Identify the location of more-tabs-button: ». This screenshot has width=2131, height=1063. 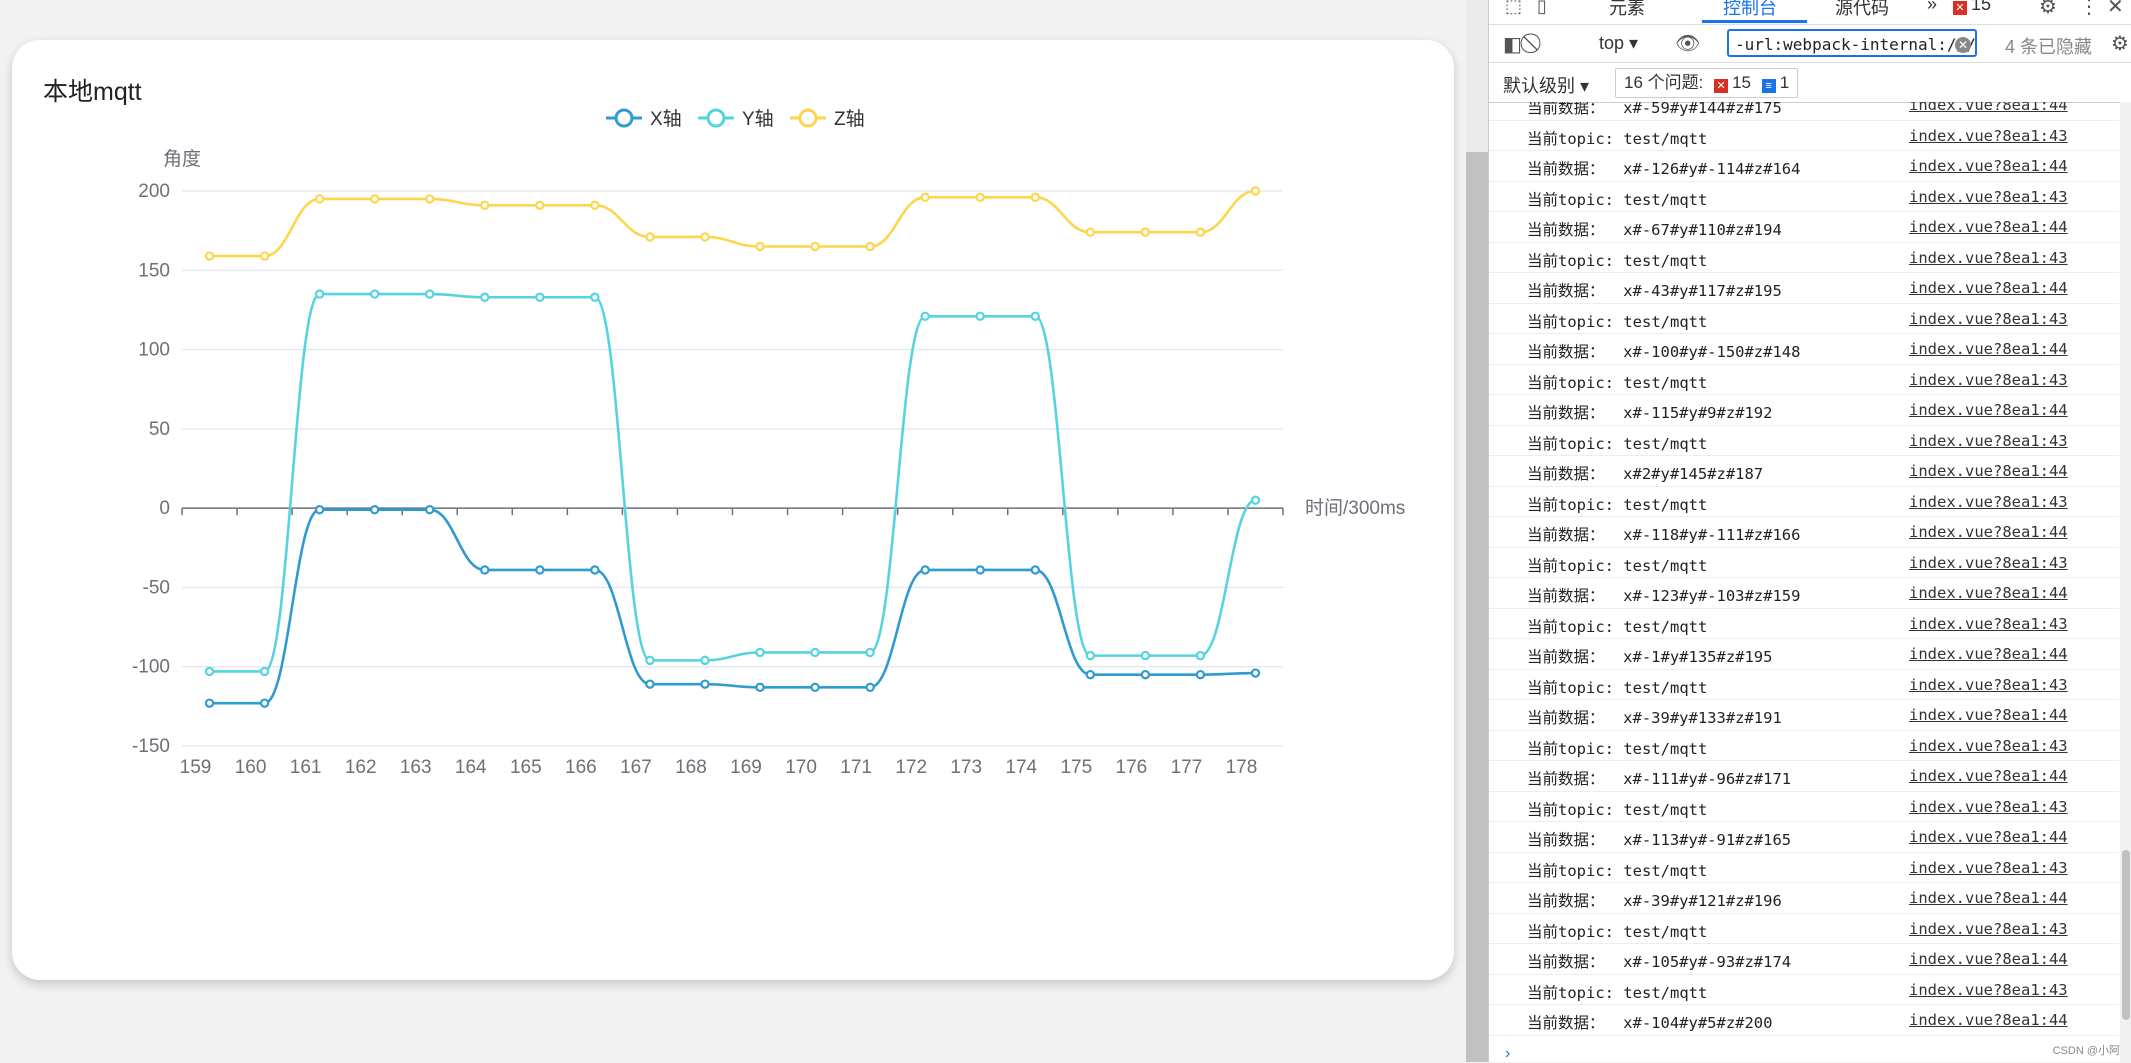
(1932, 7).